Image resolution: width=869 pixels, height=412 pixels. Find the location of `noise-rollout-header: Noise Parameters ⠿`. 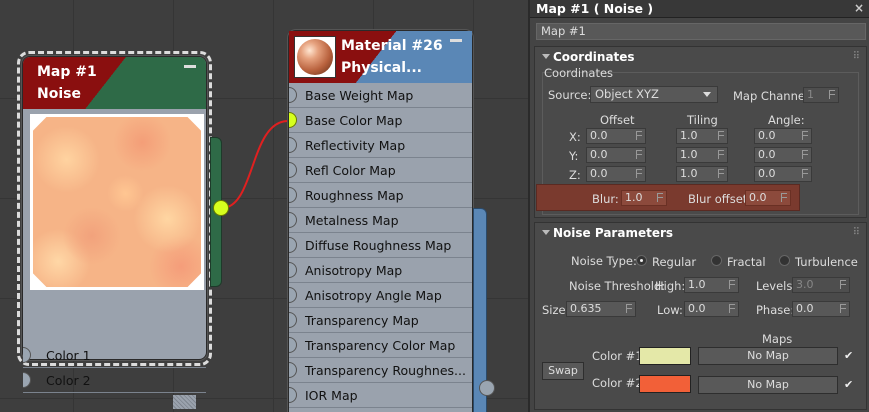

noise-rollout-header: Noise Parameters ⠿ is located at coordinates (700, 233).